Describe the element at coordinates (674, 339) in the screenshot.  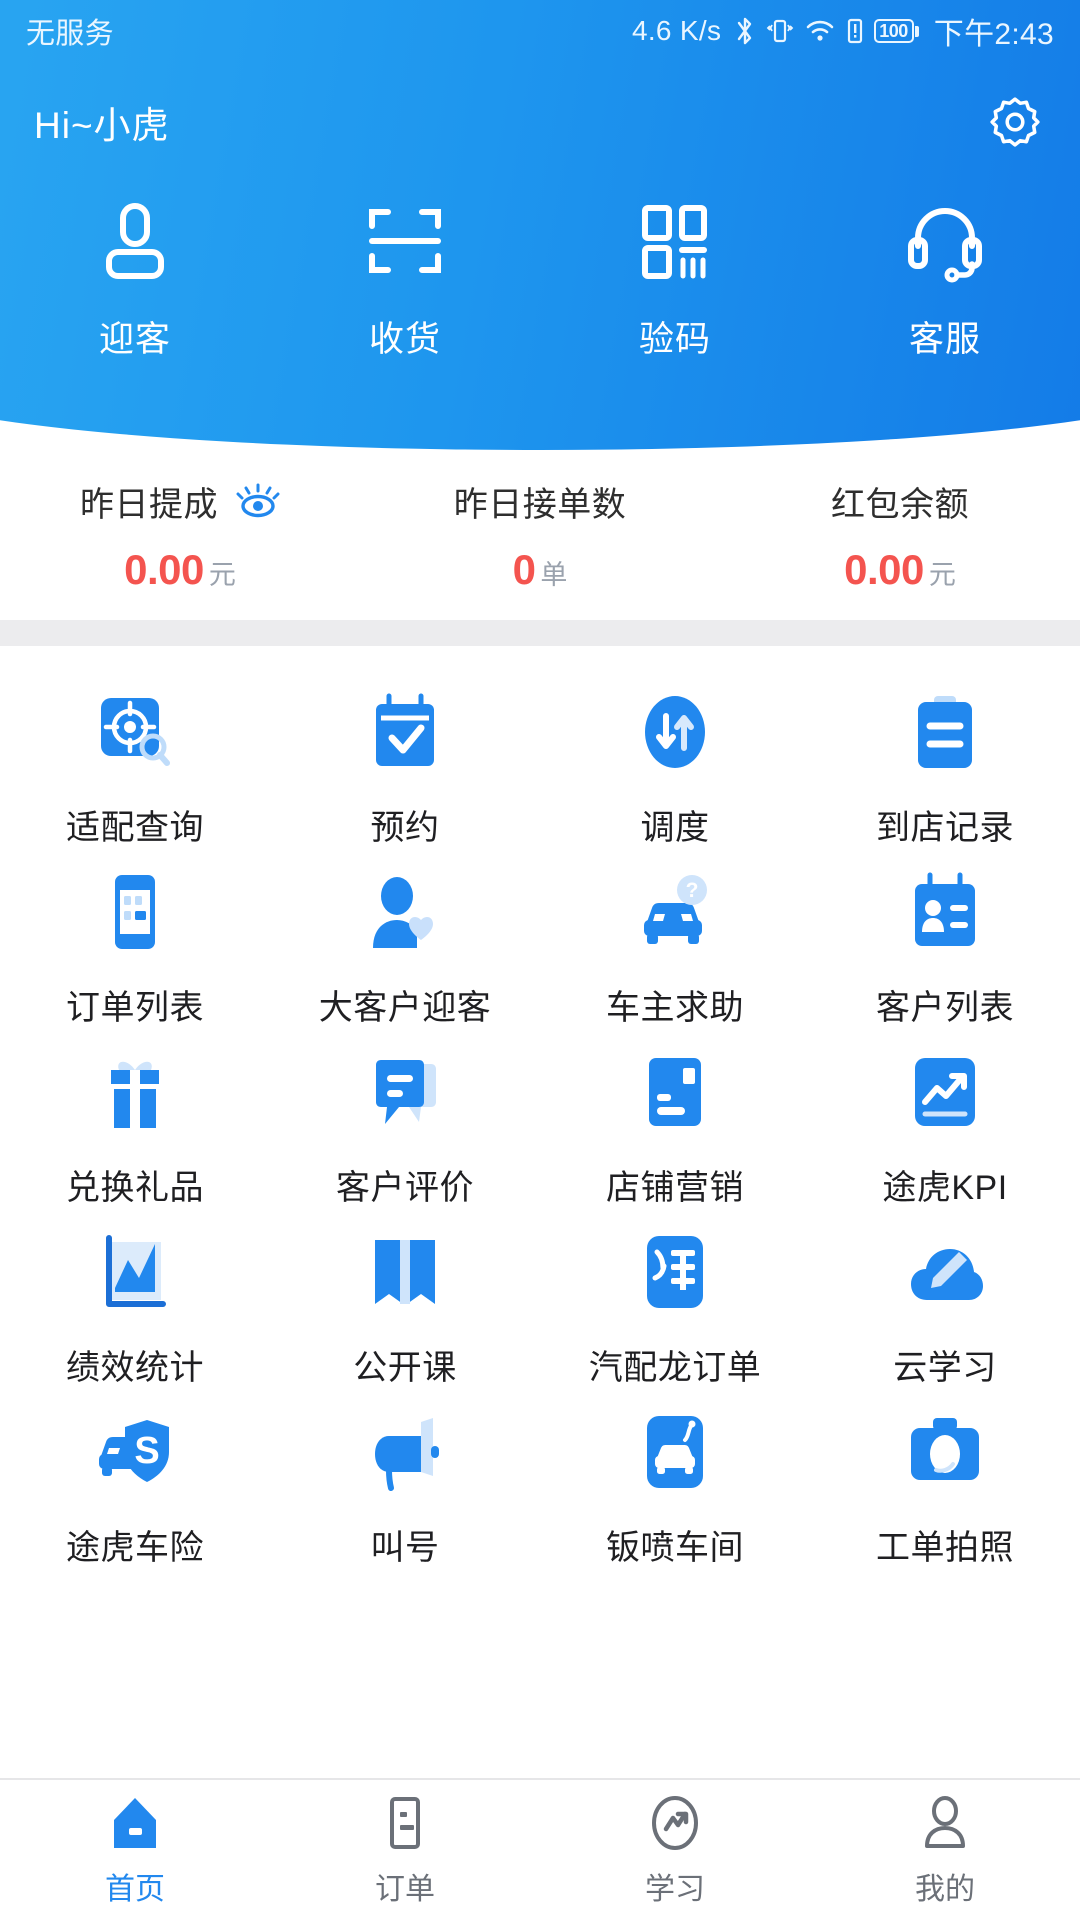
I see `quick-action-label: 验码` at that location.